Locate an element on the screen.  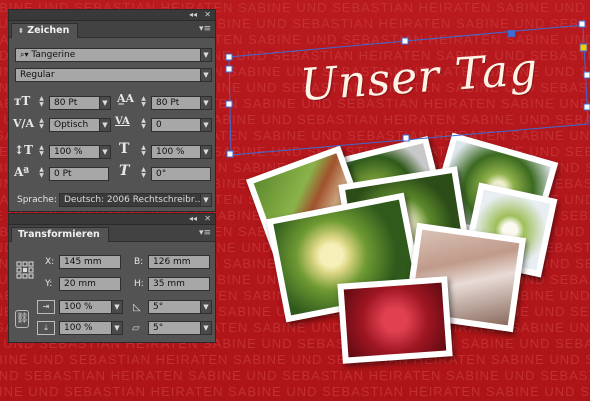
width-field: 126 mm is located at coordinates (179, 262).